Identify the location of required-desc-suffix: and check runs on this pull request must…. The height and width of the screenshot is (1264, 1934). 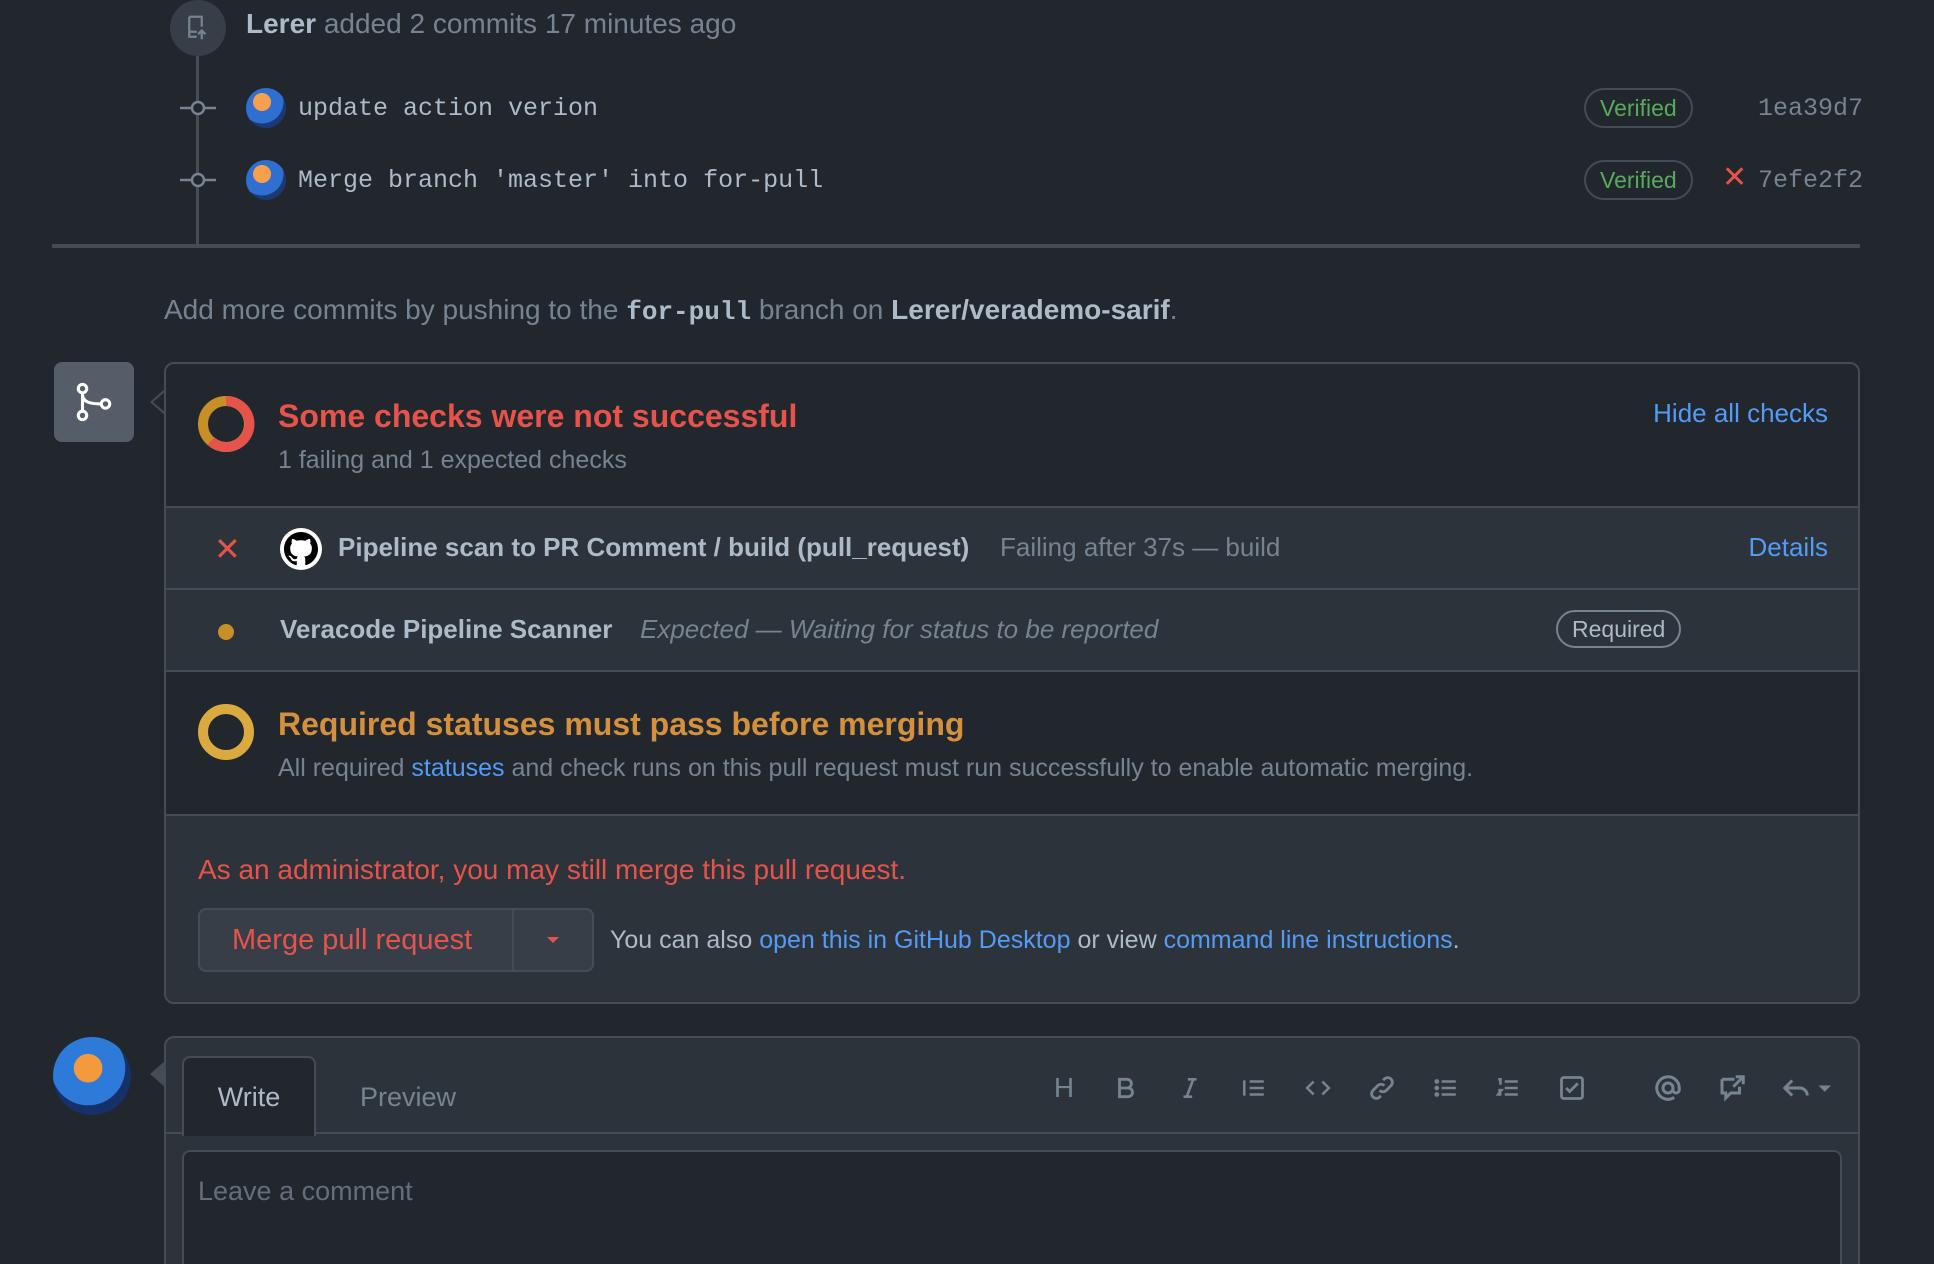
(992, 768).